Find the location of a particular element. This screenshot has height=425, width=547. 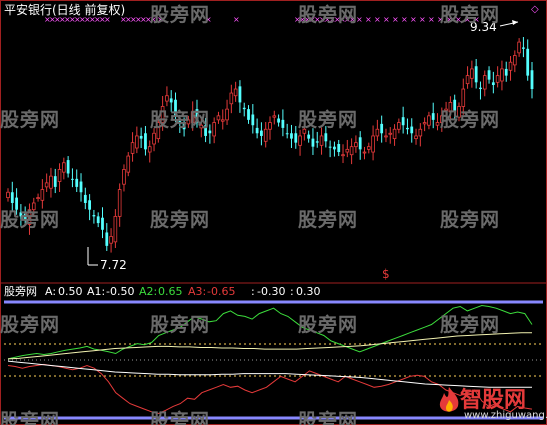

legend-a2-value: 0.65 is located at coordinates (170, 291).